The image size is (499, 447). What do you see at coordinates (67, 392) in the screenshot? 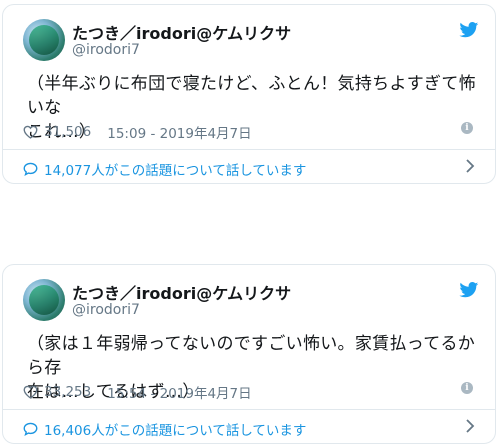
I see `like-count: 33,253` at bounding box center [67, 392].